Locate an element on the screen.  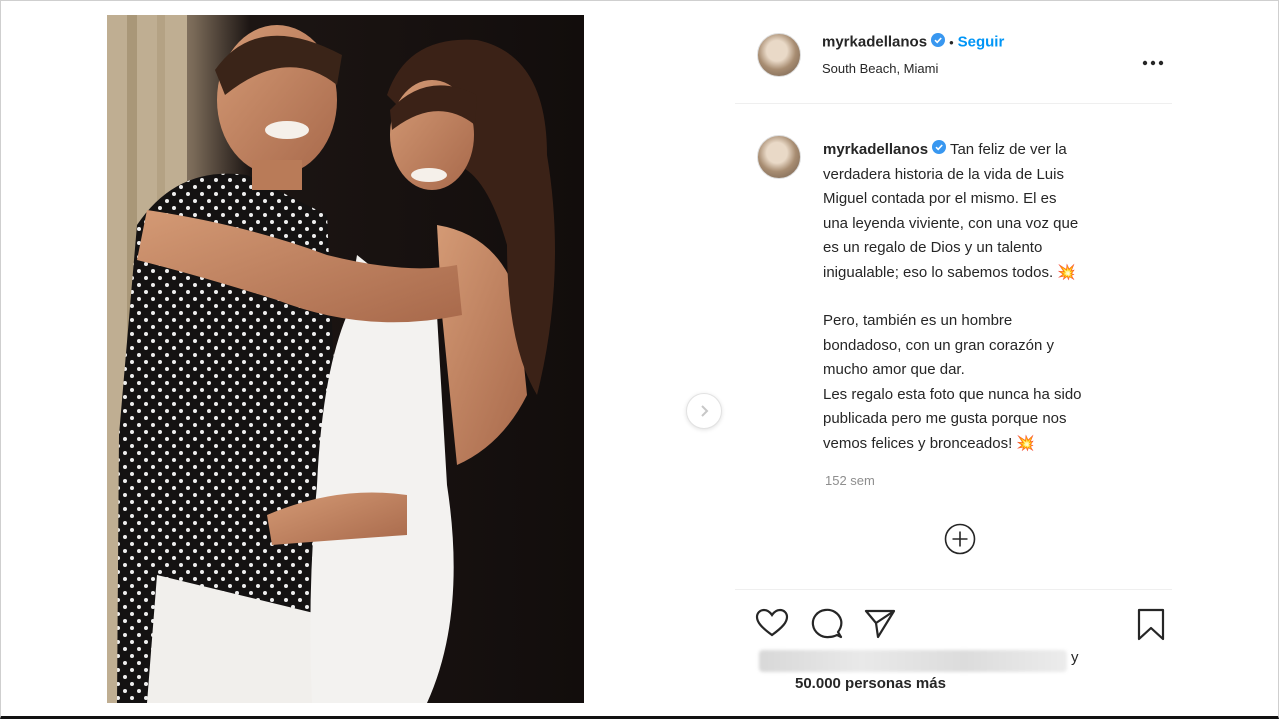
location-link: South Beach, Miami is located at coordinates (880, 68).